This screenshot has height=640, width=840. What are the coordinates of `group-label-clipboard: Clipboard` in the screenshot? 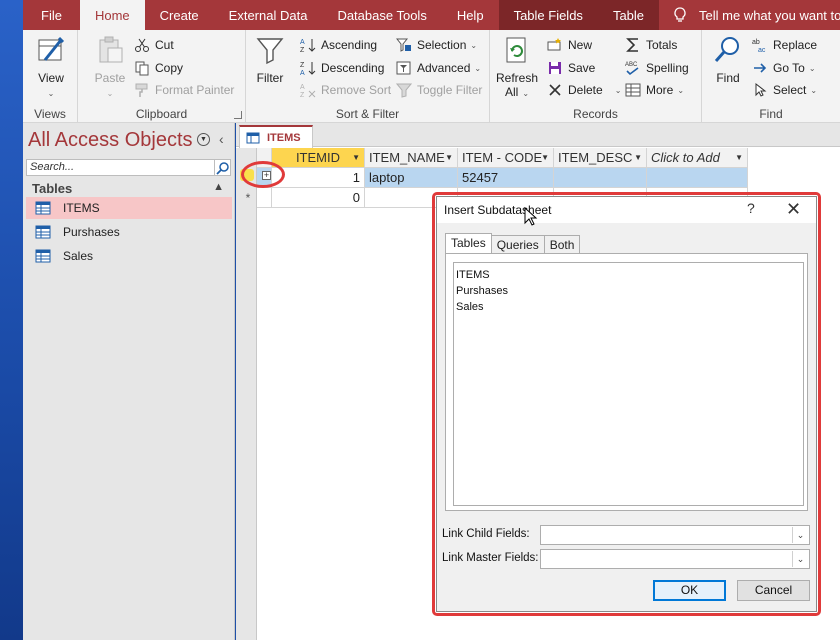 It's located at (161, 114).